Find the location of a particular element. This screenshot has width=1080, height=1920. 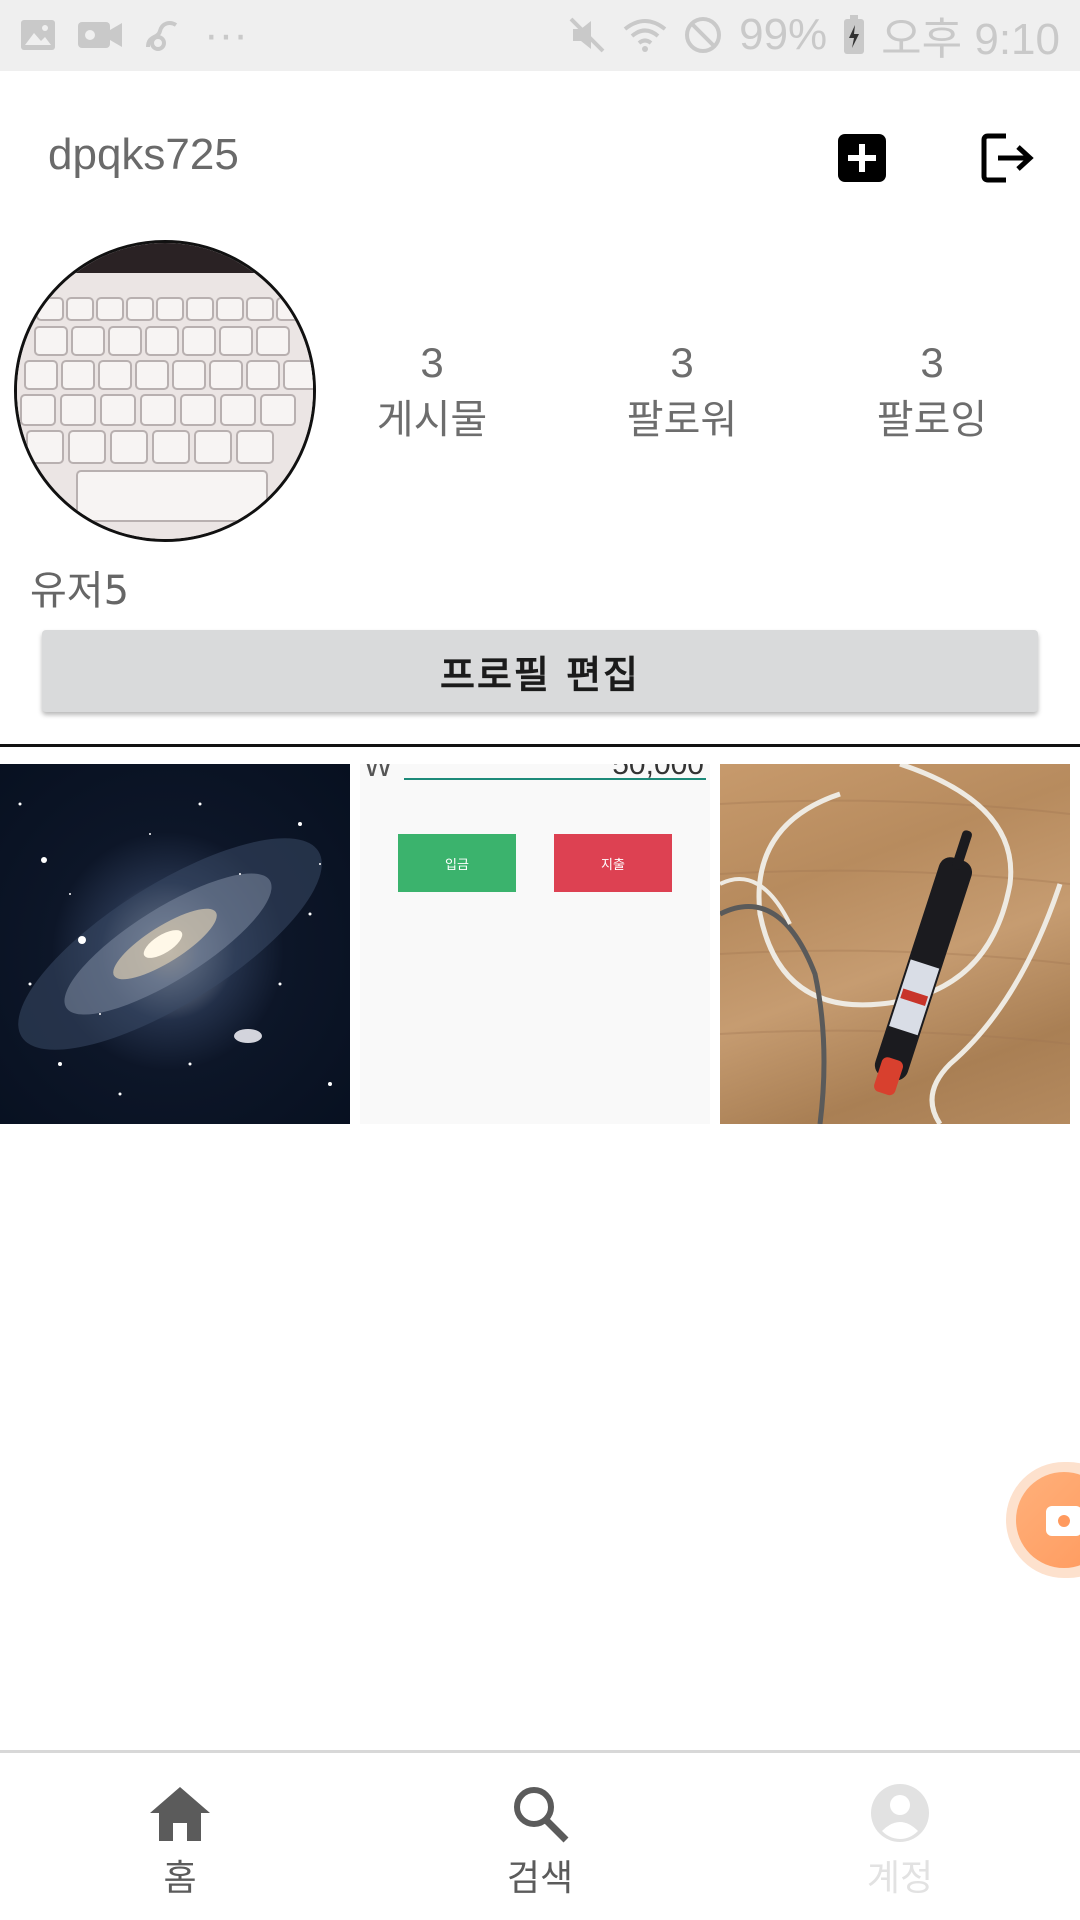

pen-cable-photo is located at coordinates (895, 944).